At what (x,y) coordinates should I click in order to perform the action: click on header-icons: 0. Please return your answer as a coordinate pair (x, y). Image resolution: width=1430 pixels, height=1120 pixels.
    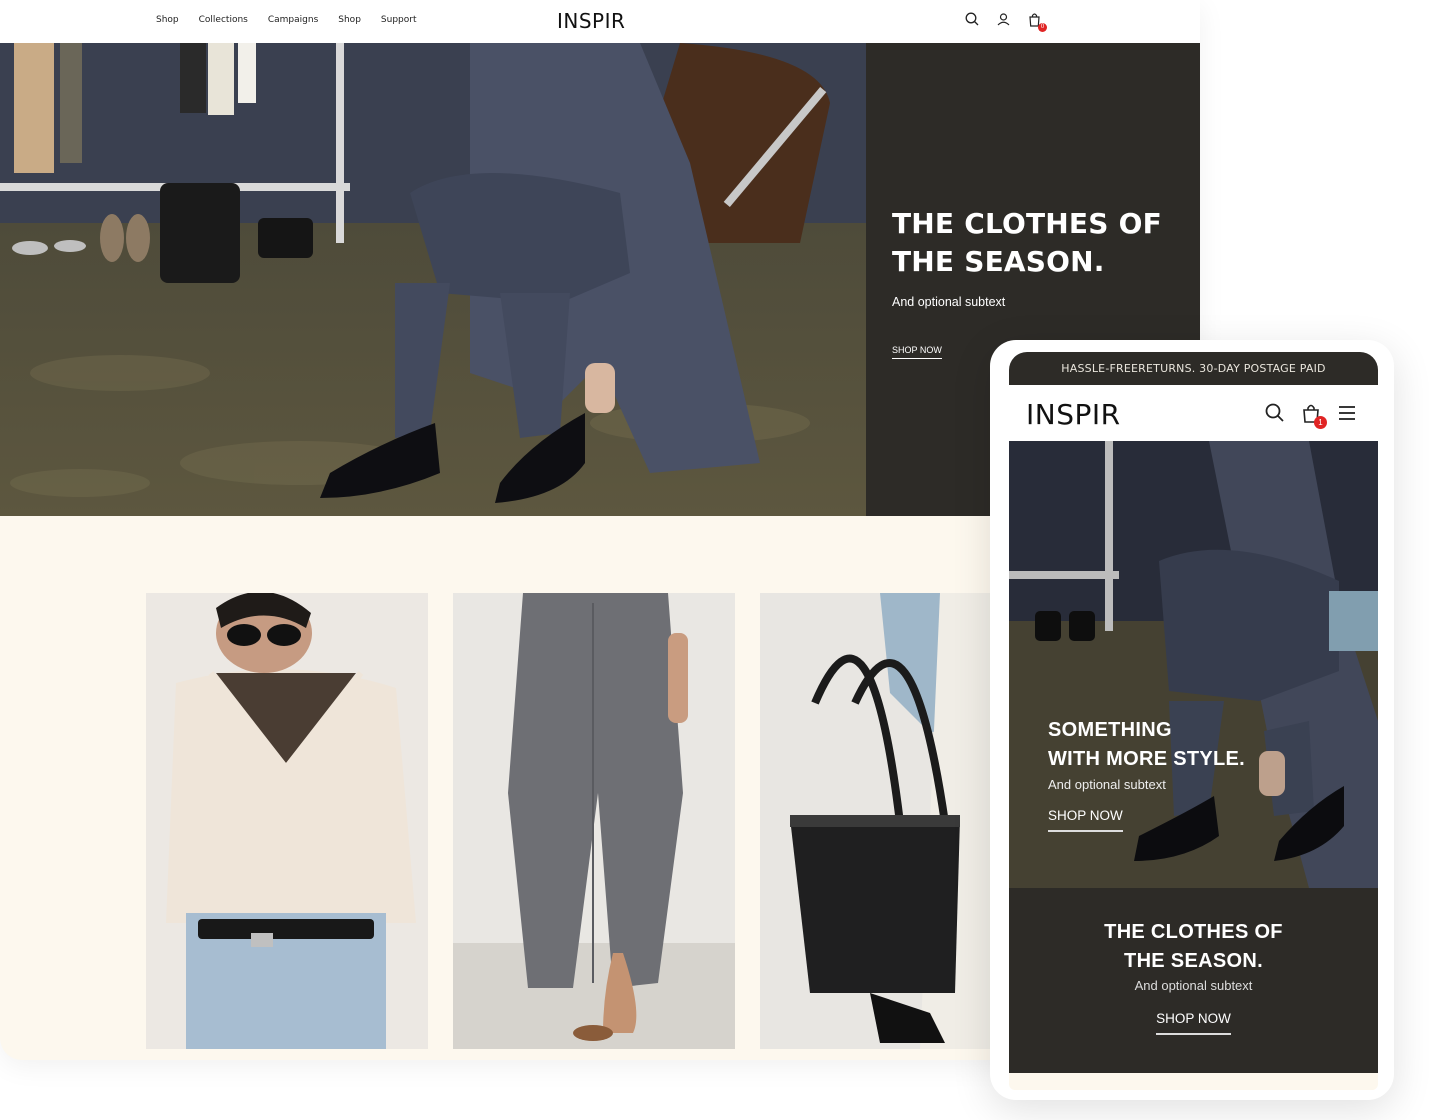
    Looking at the image, I should click on (1005, 21).